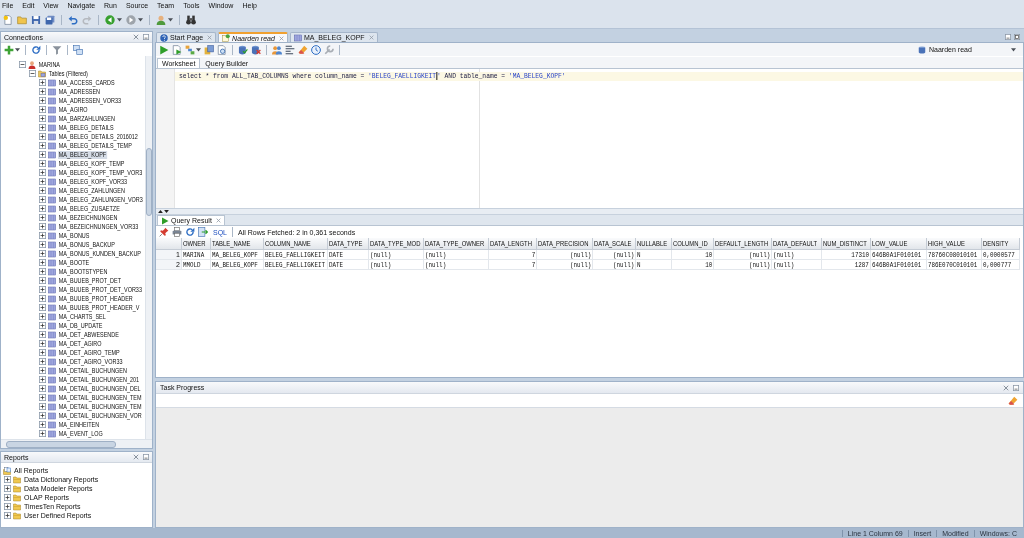 The width and height of the screenshot is (1024, 538). I want to click on pin-icon, so click(164, 232).